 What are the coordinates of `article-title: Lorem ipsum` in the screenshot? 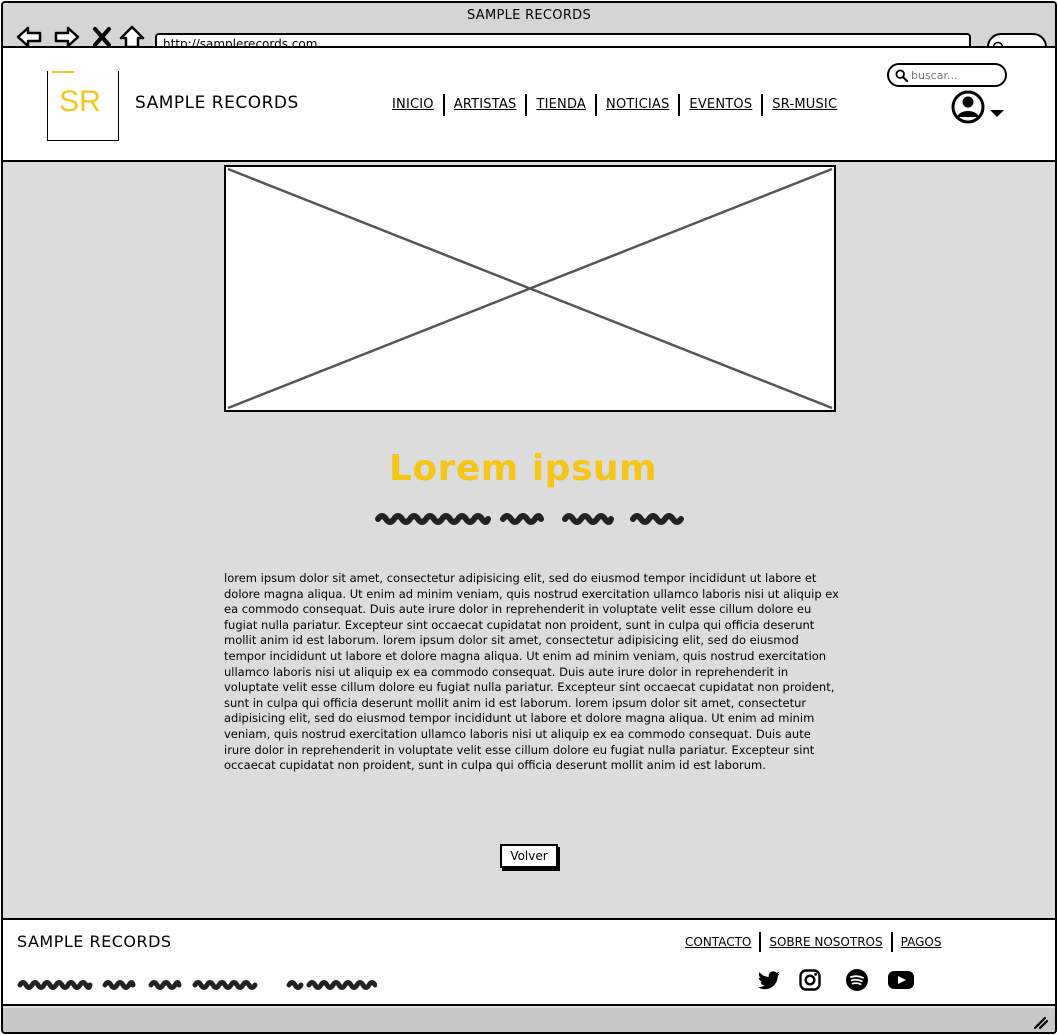 It's located at (523, 468).